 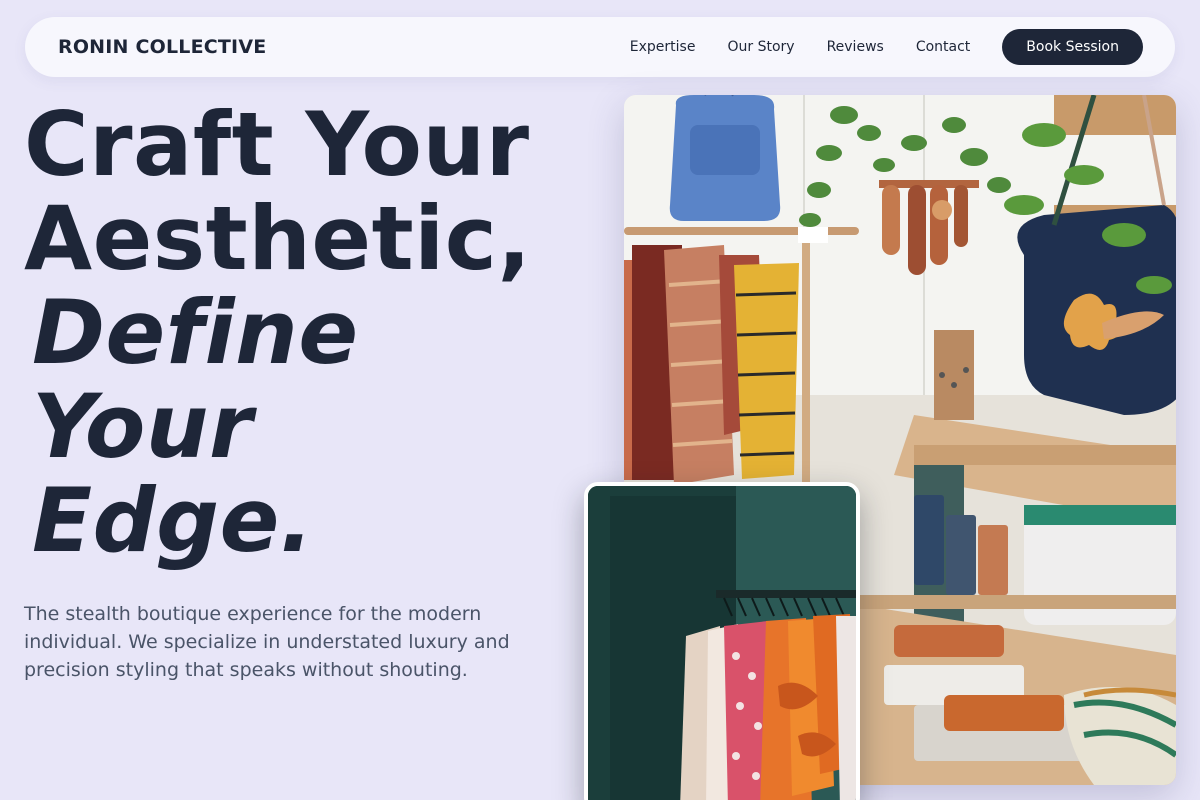 What do you see at coordinates (943, 47) in the screenshot?
I see `nav-link-contact: Contact` at bounding box center [943, 47].